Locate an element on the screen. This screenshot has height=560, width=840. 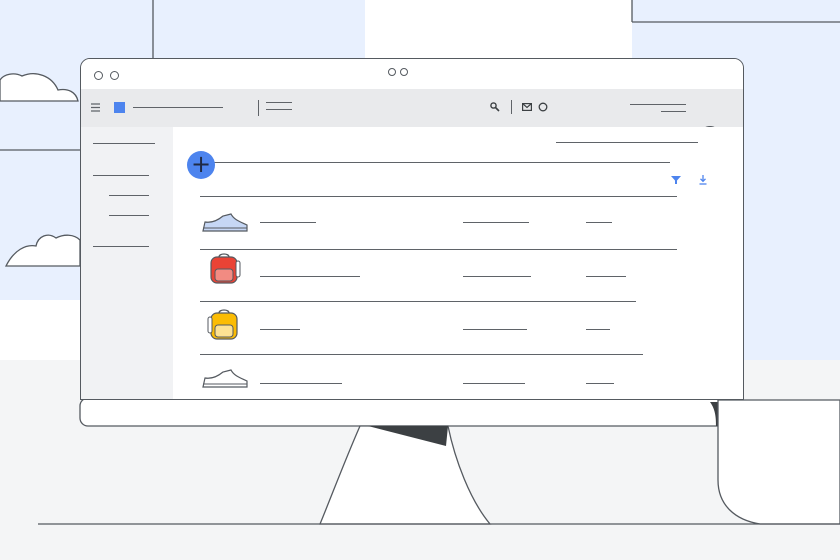
window-control-minimize is located at coordinates (114, 75).